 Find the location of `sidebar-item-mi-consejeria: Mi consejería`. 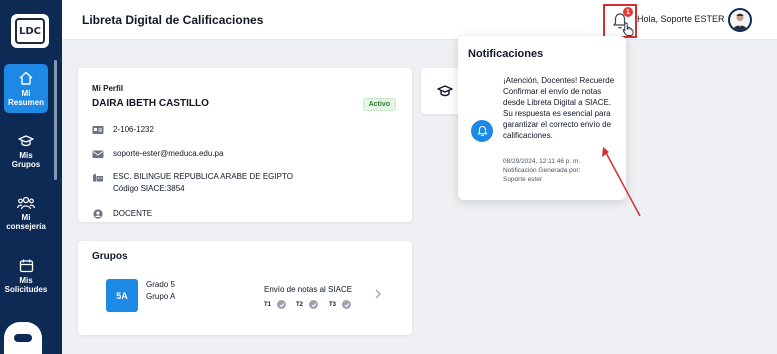

sidebar-item-mi-consejeria: Mi consejería is located at coordinates (26, 213).